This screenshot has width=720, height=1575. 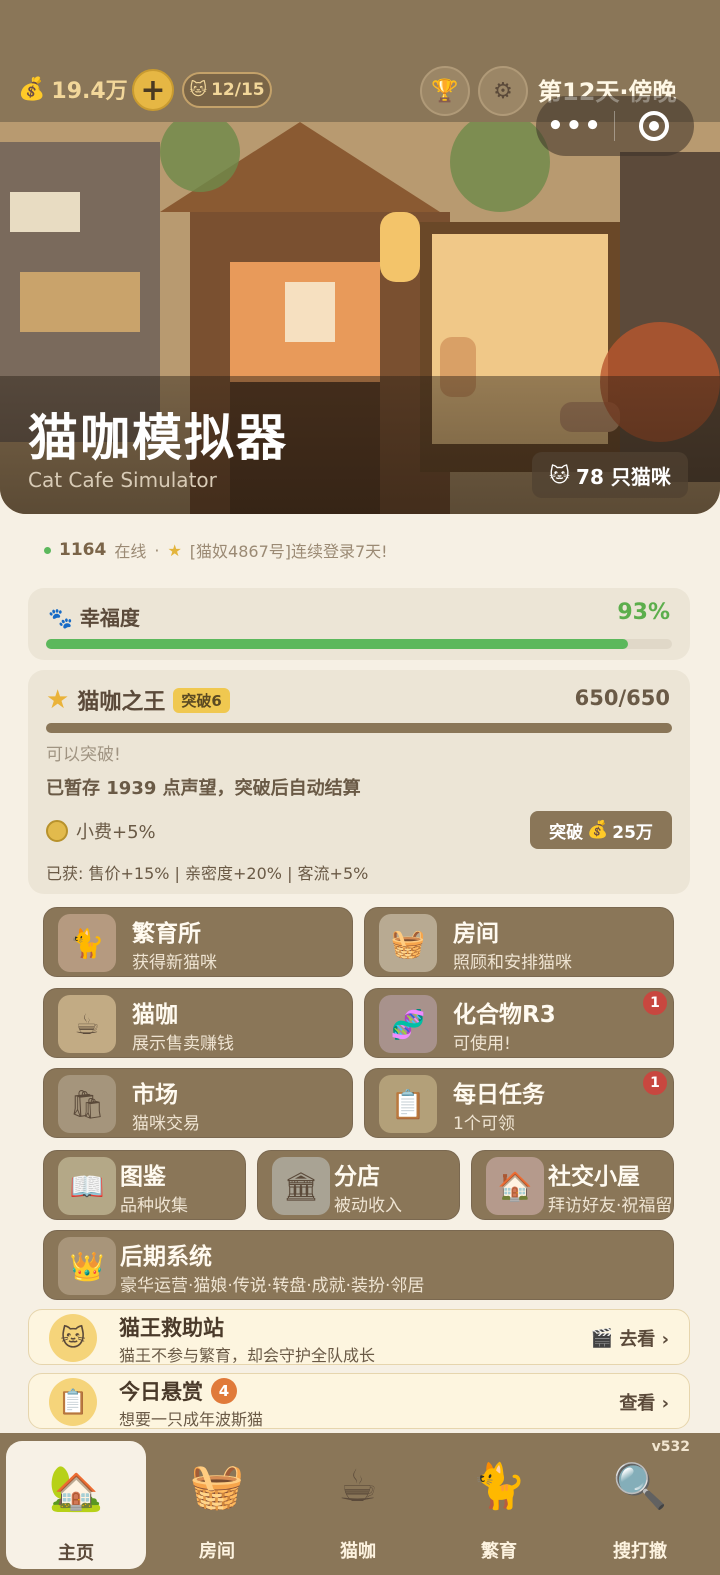 What do you see at coordinates (87, 1186) in the screenshot?
I see `book-icon: 📖` at bounding box center [87, 1186].